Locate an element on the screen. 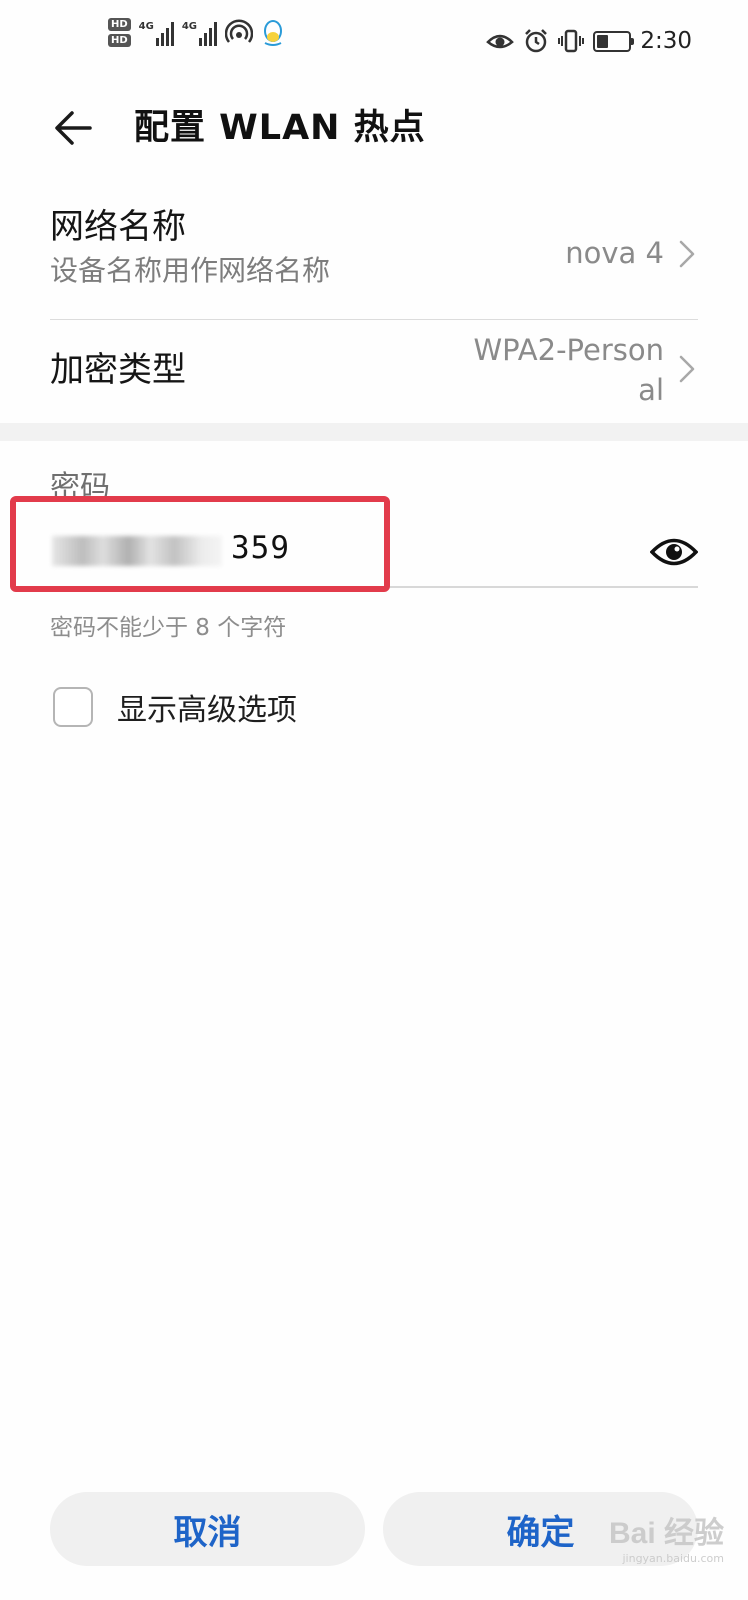  status-left: HD HD 4G 4G is located at coordinates (196, 32).